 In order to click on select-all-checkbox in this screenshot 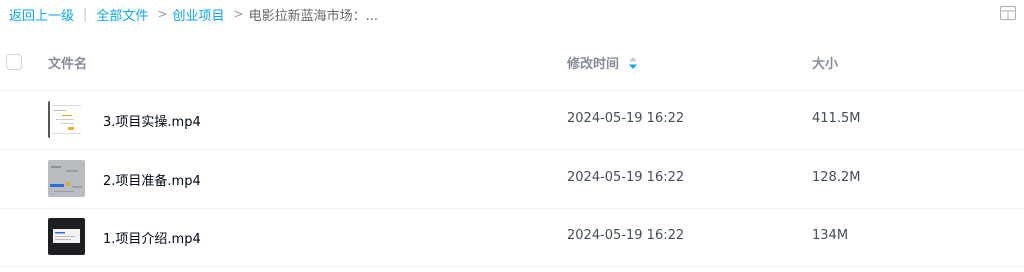, I will do `click(14, 62)`.